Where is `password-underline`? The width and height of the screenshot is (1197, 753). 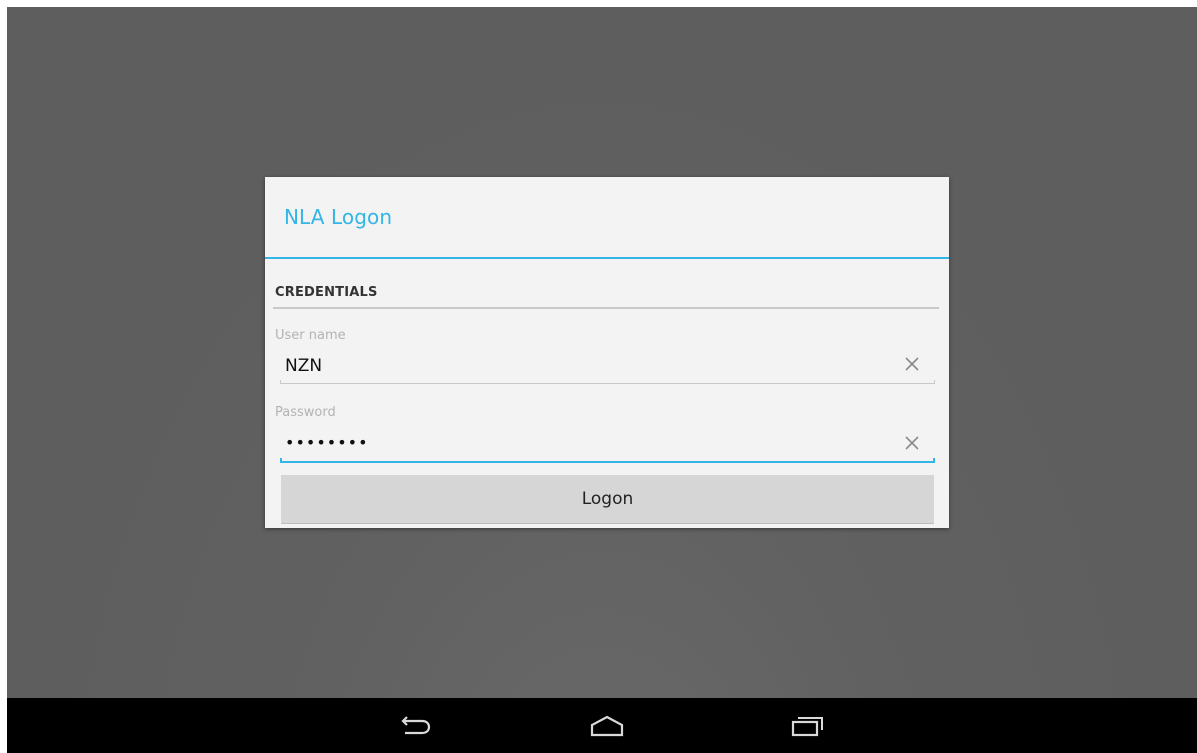 password-underline is located at coordinates (607, 460).